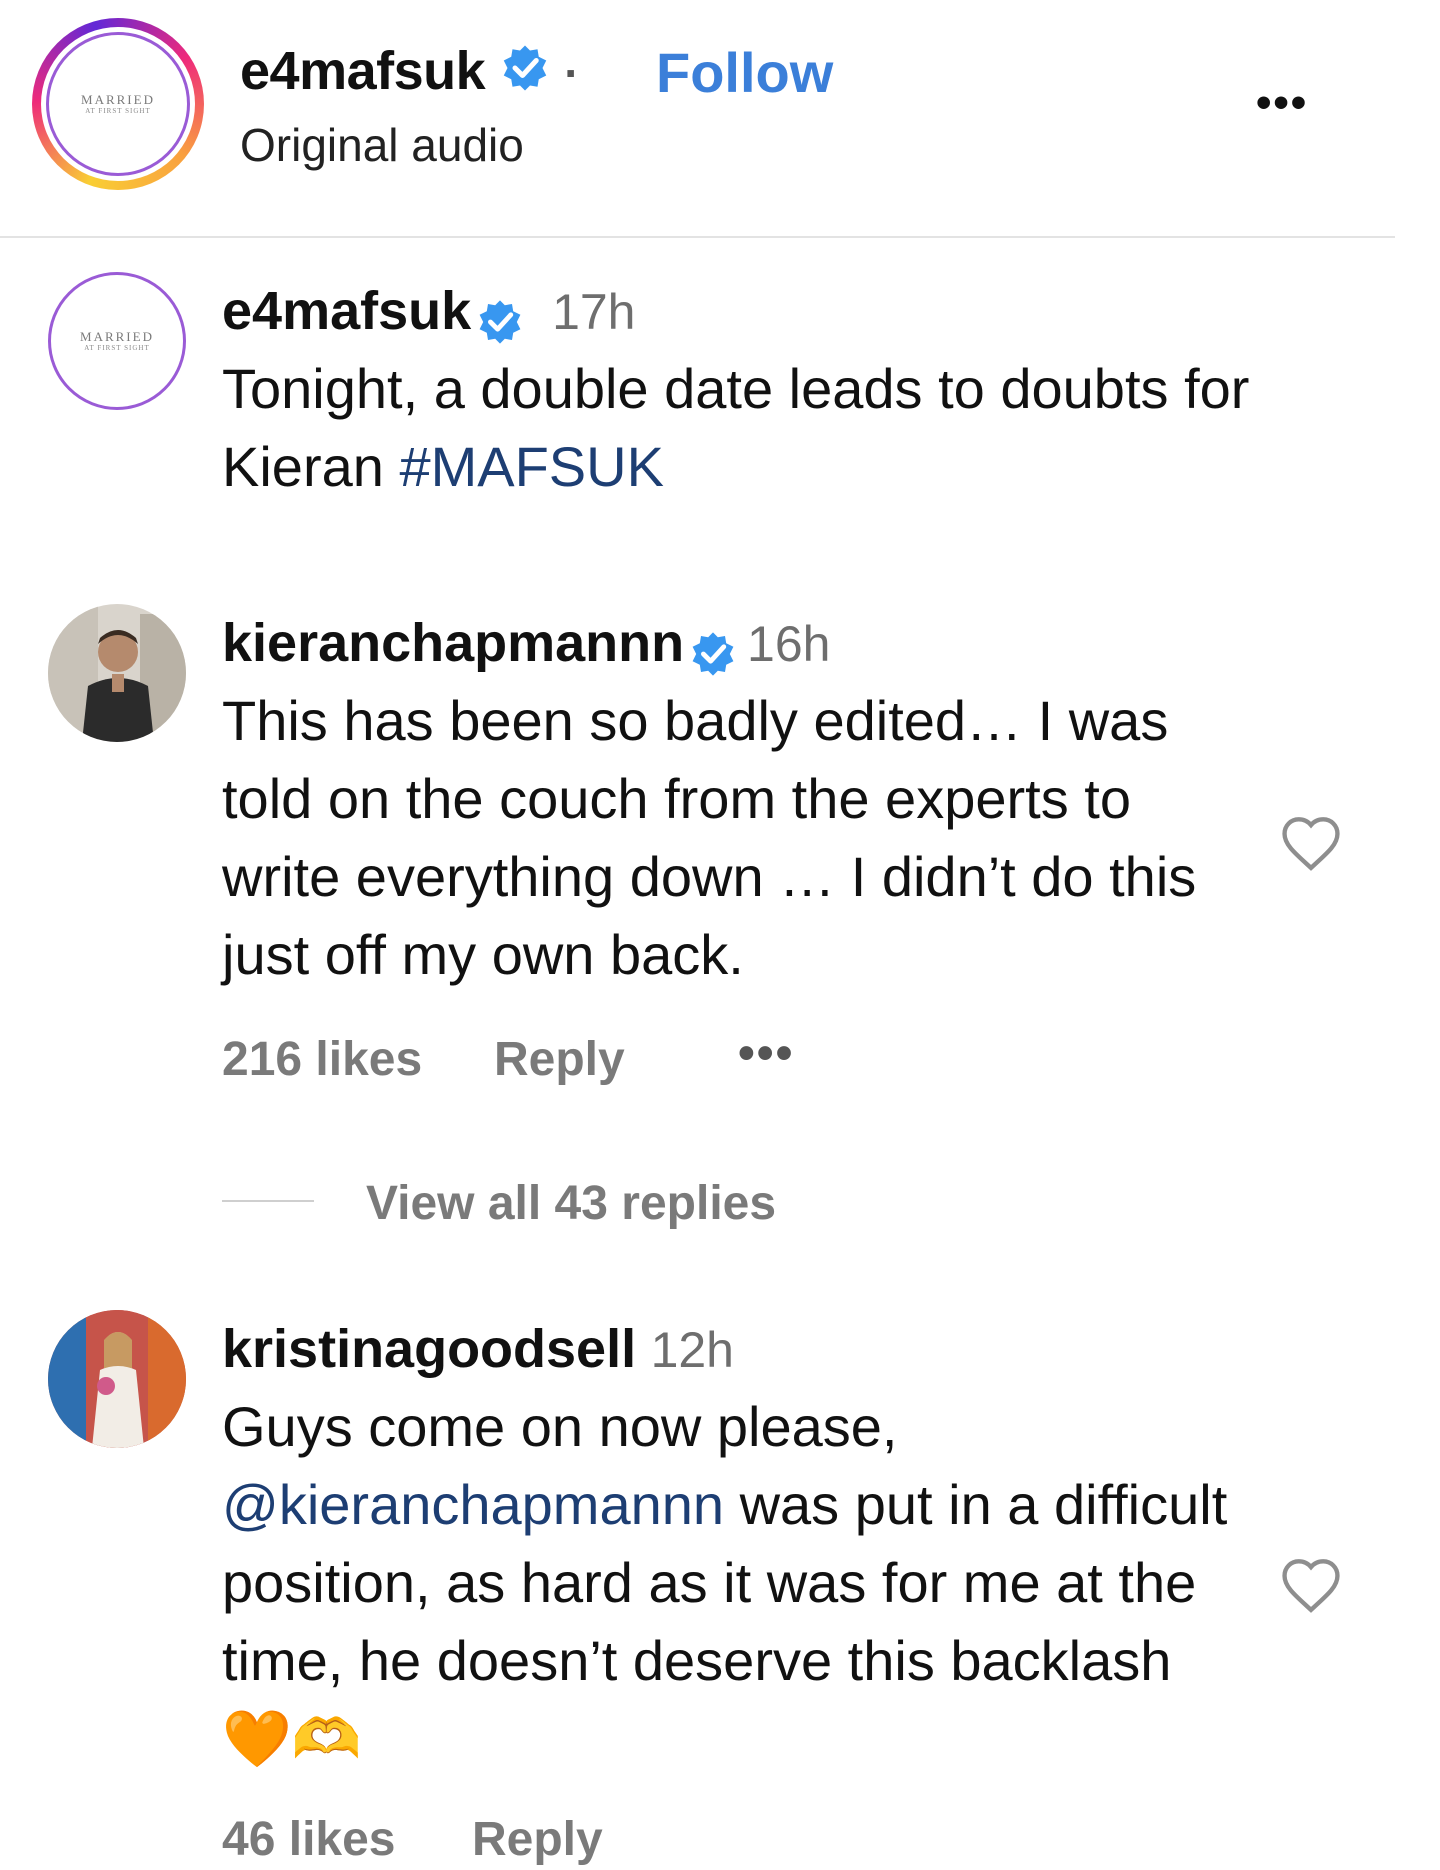 The height and width of the screenshot is (1870, 1440). Describe the element at coordinates (308, 1839) in the screenshot. I see `likes-count: 46 likes` at that location.